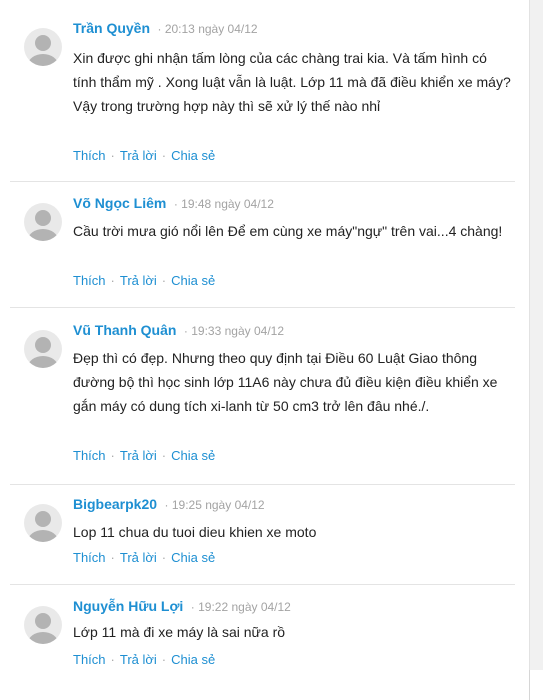 The height and width of the screenshot is (700, 543). I want to click on comment-time: · 19:48 ngày 04/12, so click(223, 204).